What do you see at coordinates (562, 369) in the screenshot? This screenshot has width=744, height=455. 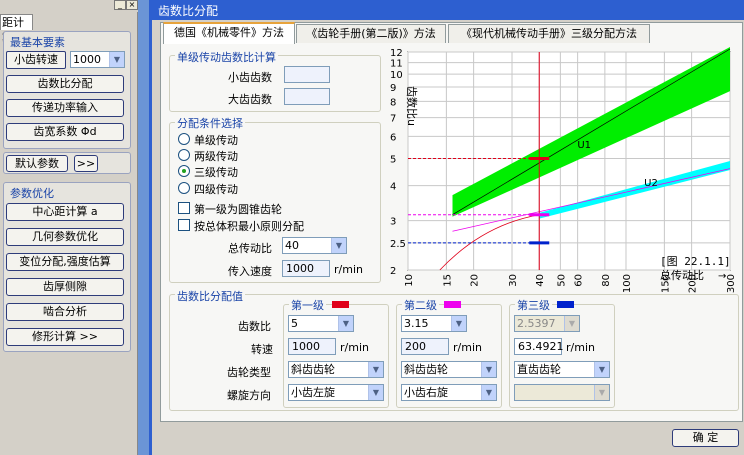 I see `stage3-gear-select: 直齿齿轮 ▼` at bounding box center [562, 369].